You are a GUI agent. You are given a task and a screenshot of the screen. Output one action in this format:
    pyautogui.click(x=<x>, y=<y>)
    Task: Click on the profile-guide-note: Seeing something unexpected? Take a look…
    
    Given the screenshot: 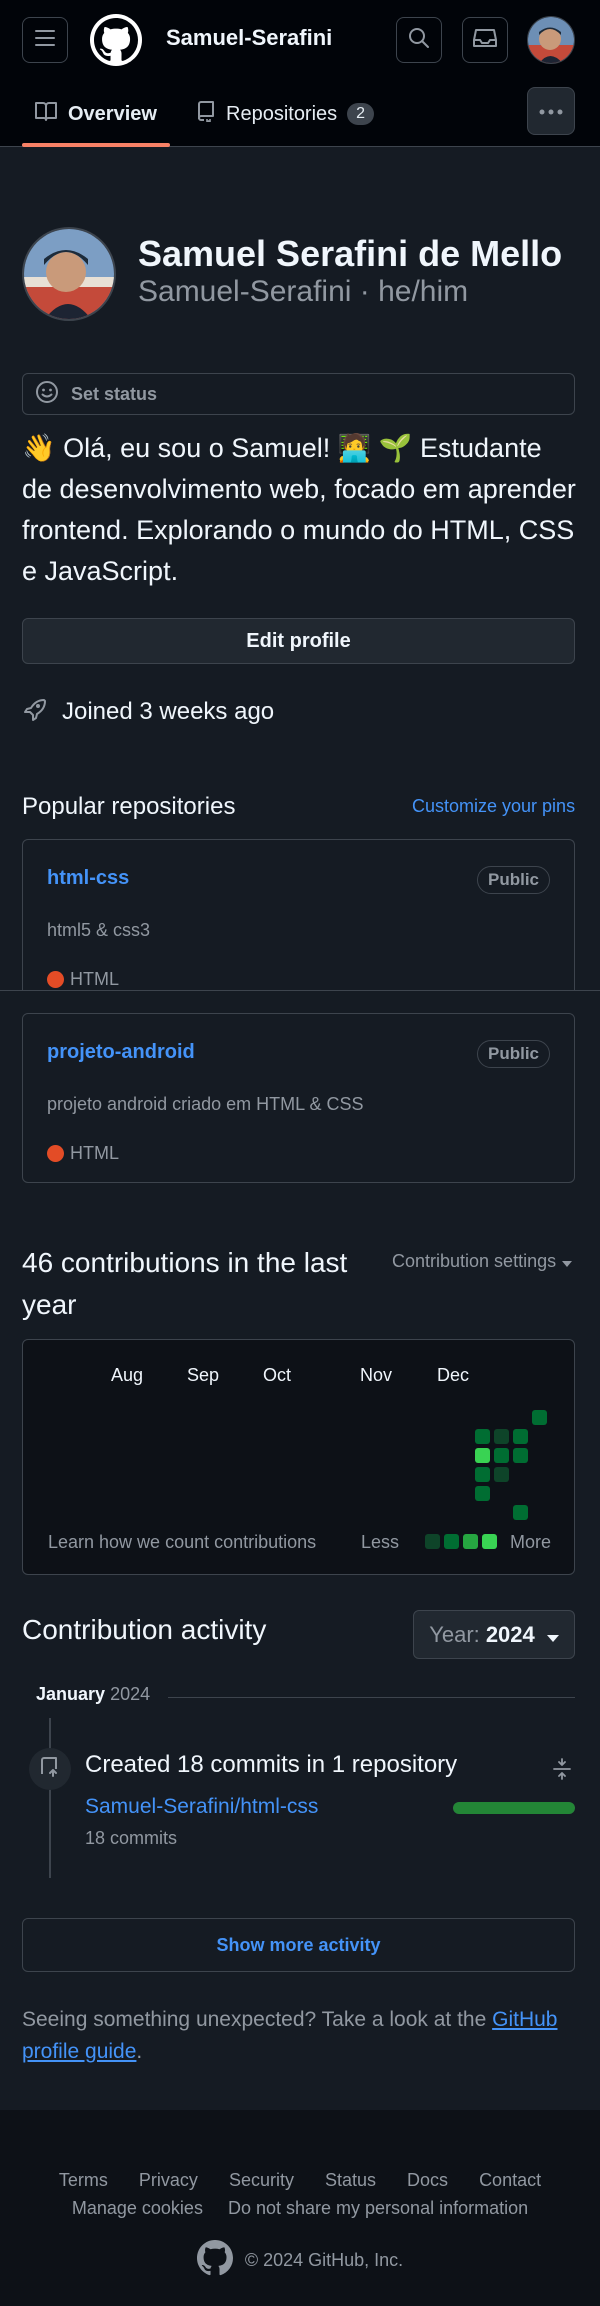 What is the action you would take?
    pyautogui.click(x=297, y=2036)
    